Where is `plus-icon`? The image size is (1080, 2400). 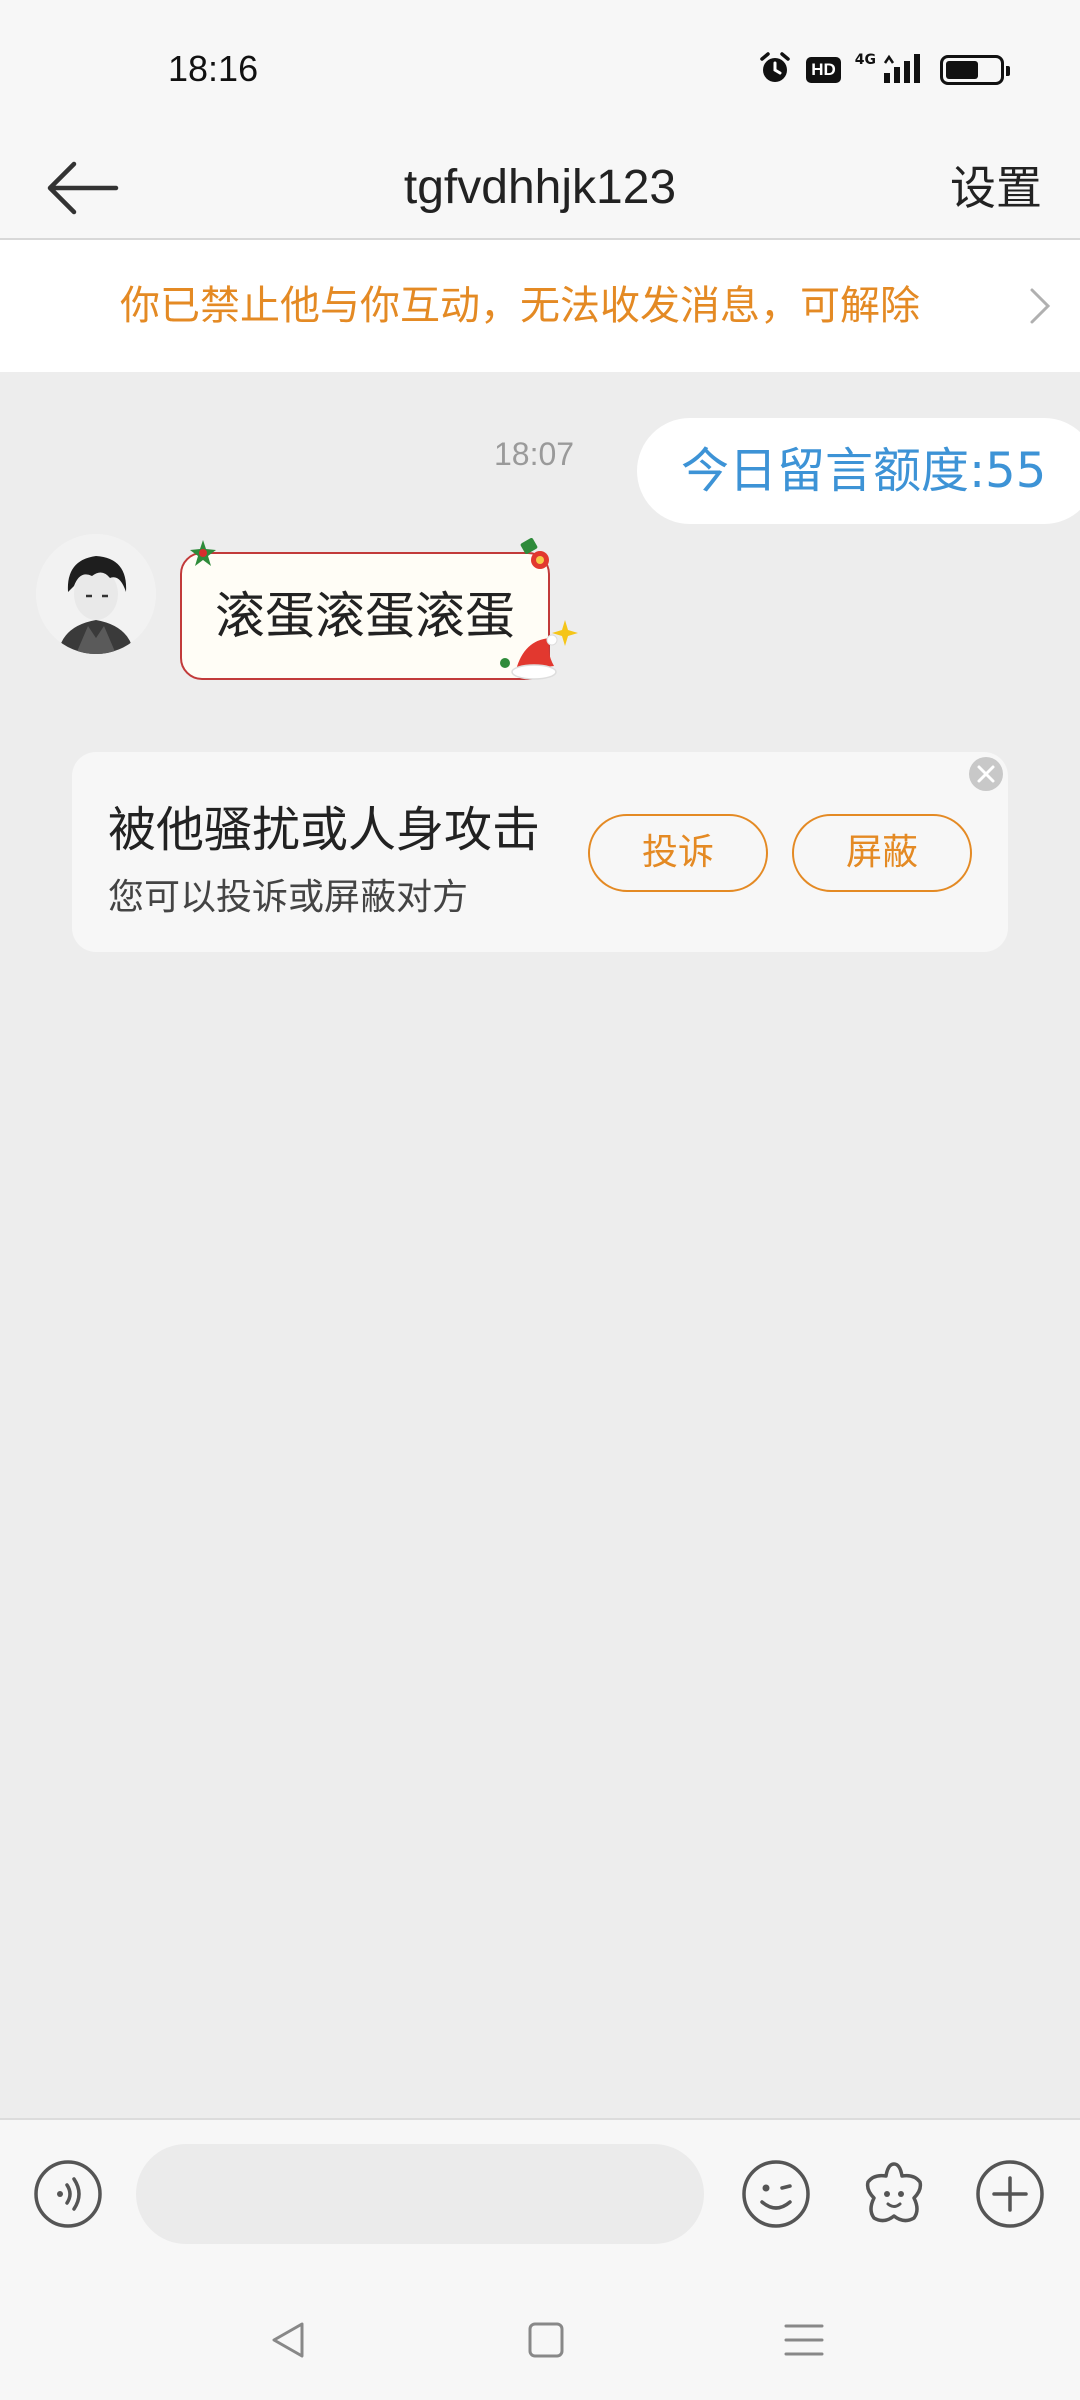 plus-icon is located at coordinates (1010, 2194).